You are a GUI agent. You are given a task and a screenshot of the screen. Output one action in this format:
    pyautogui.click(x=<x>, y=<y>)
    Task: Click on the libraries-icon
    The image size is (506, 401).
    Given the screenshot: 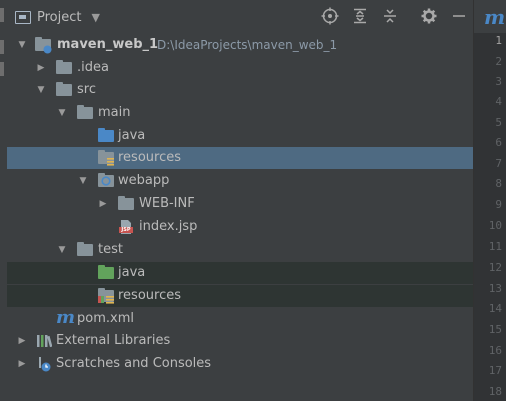 What is the action you would take?
    pyautogui.click(x=44, y=341)
    